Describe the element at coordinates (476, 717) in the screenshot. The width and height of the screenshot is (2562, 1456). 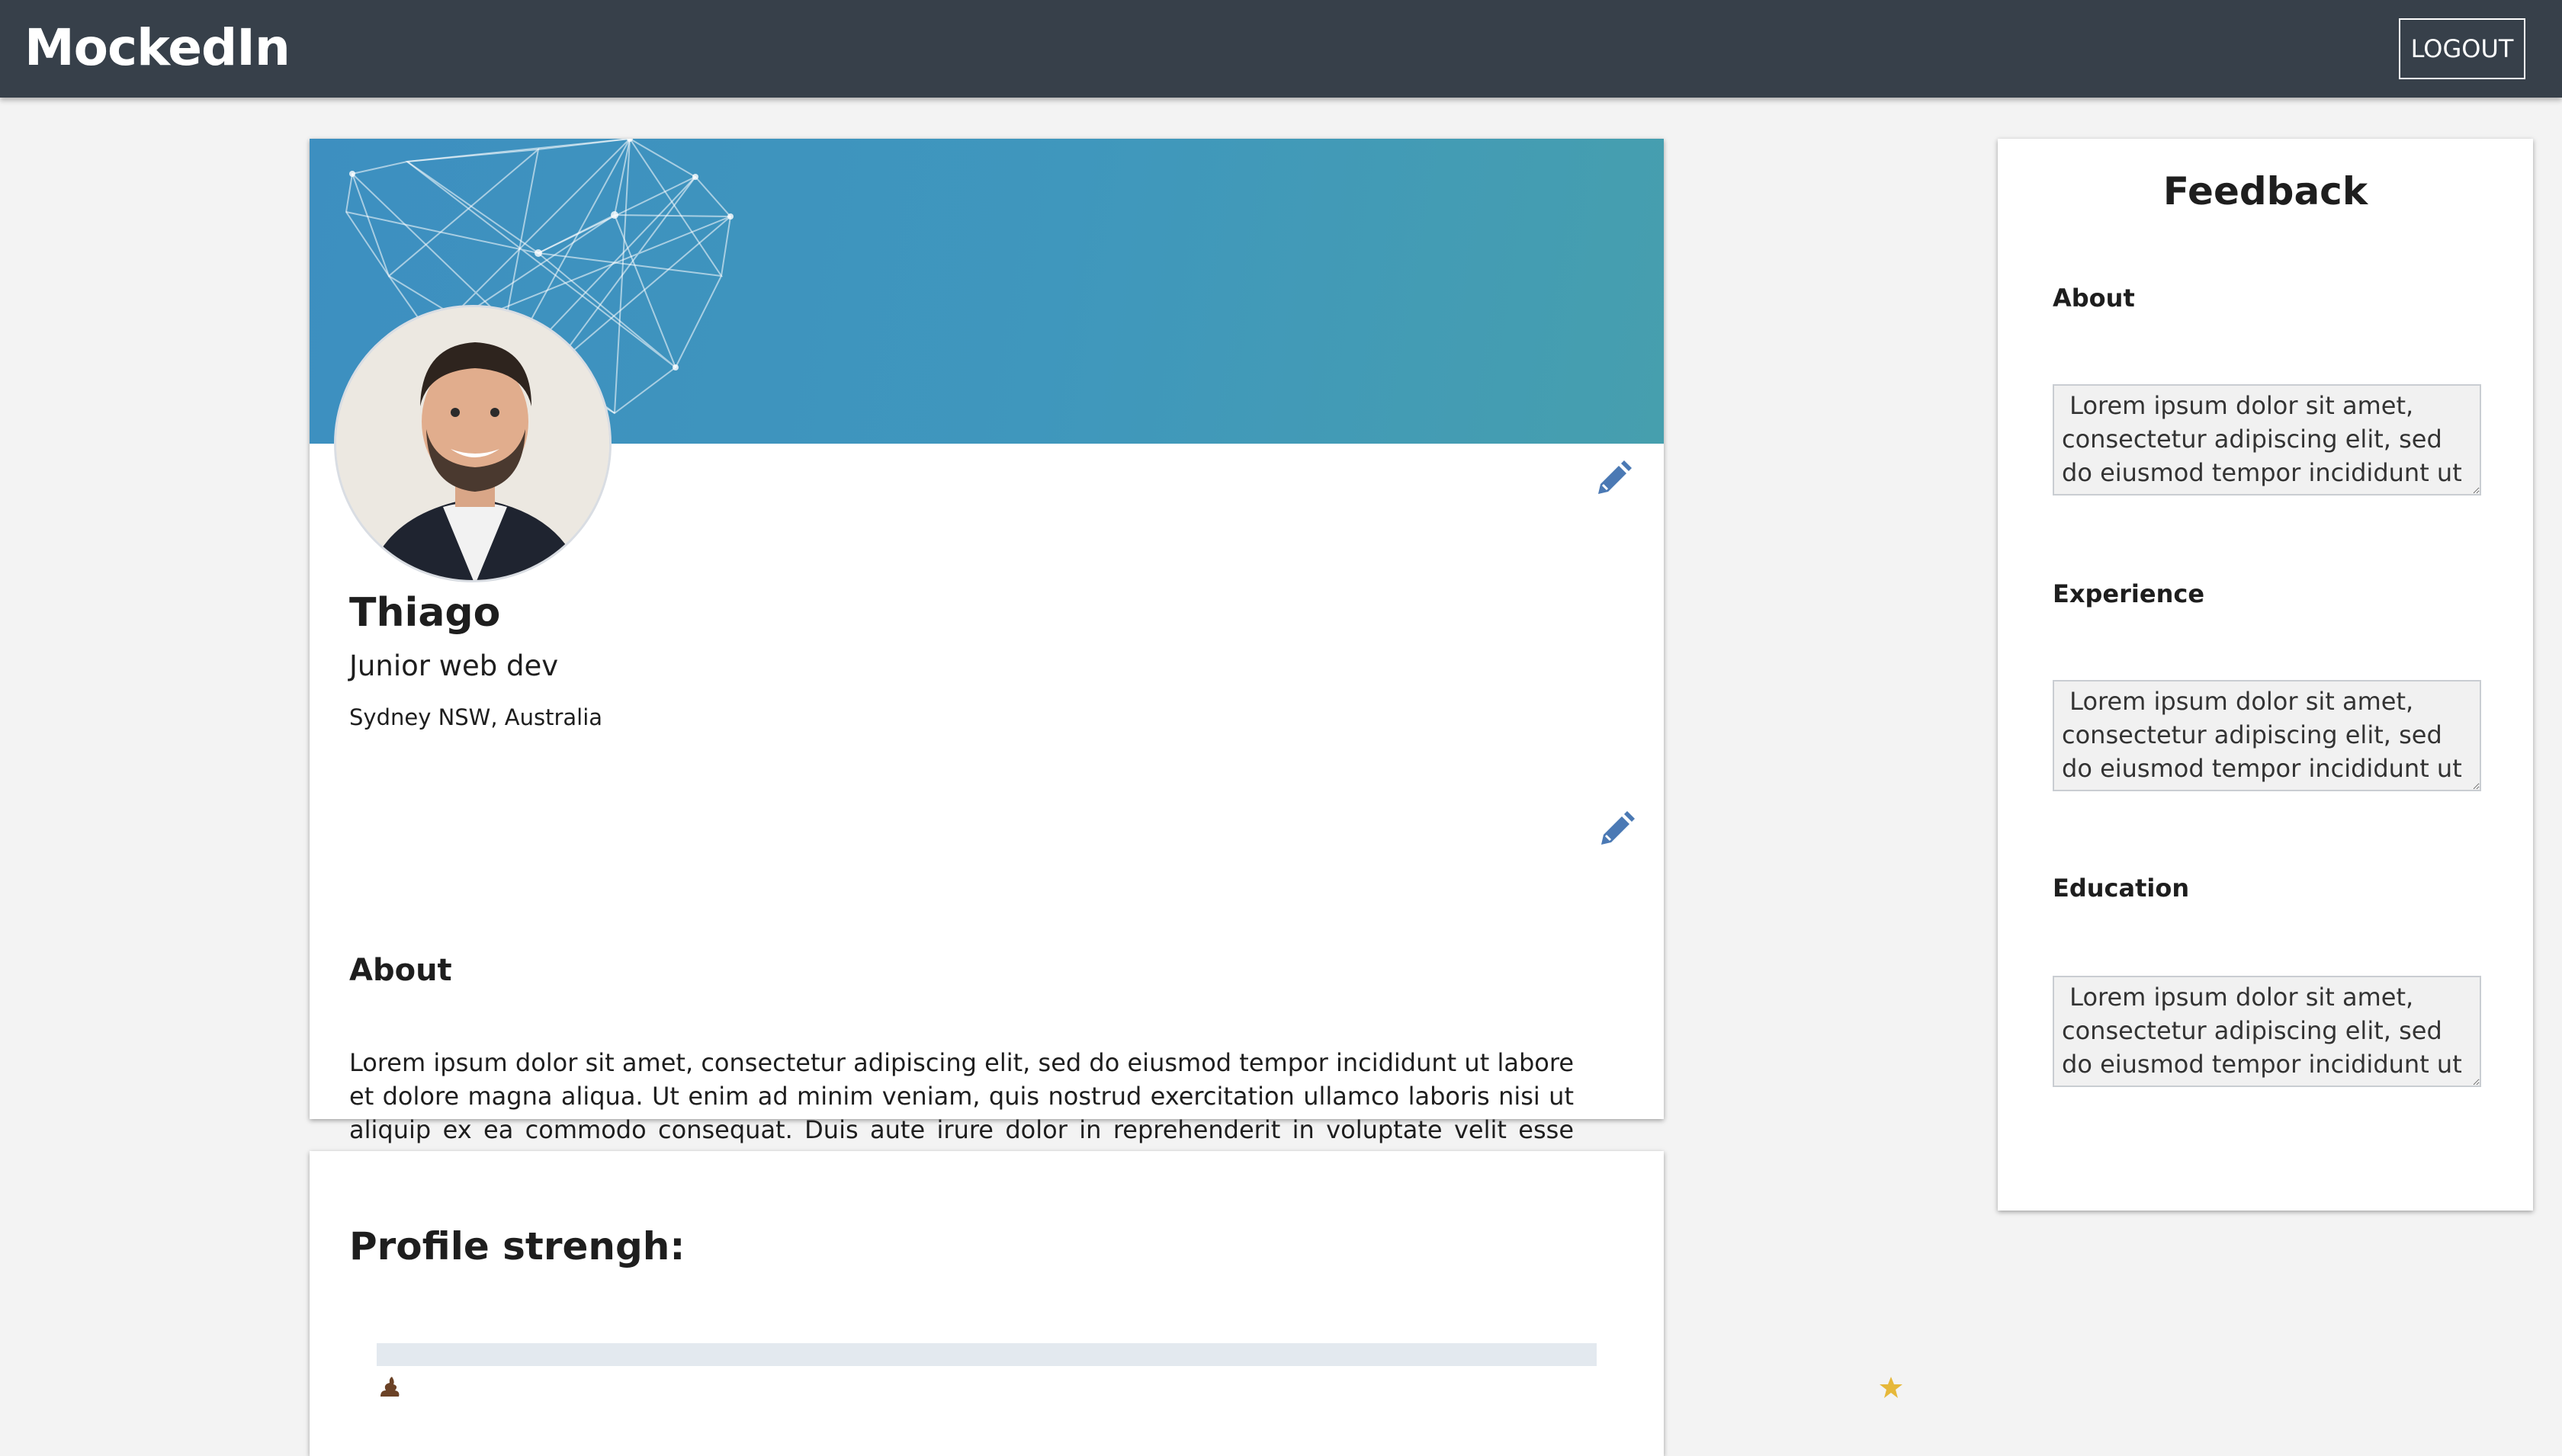
I see `profile-location: Sydney NSW, Australia` at that location.